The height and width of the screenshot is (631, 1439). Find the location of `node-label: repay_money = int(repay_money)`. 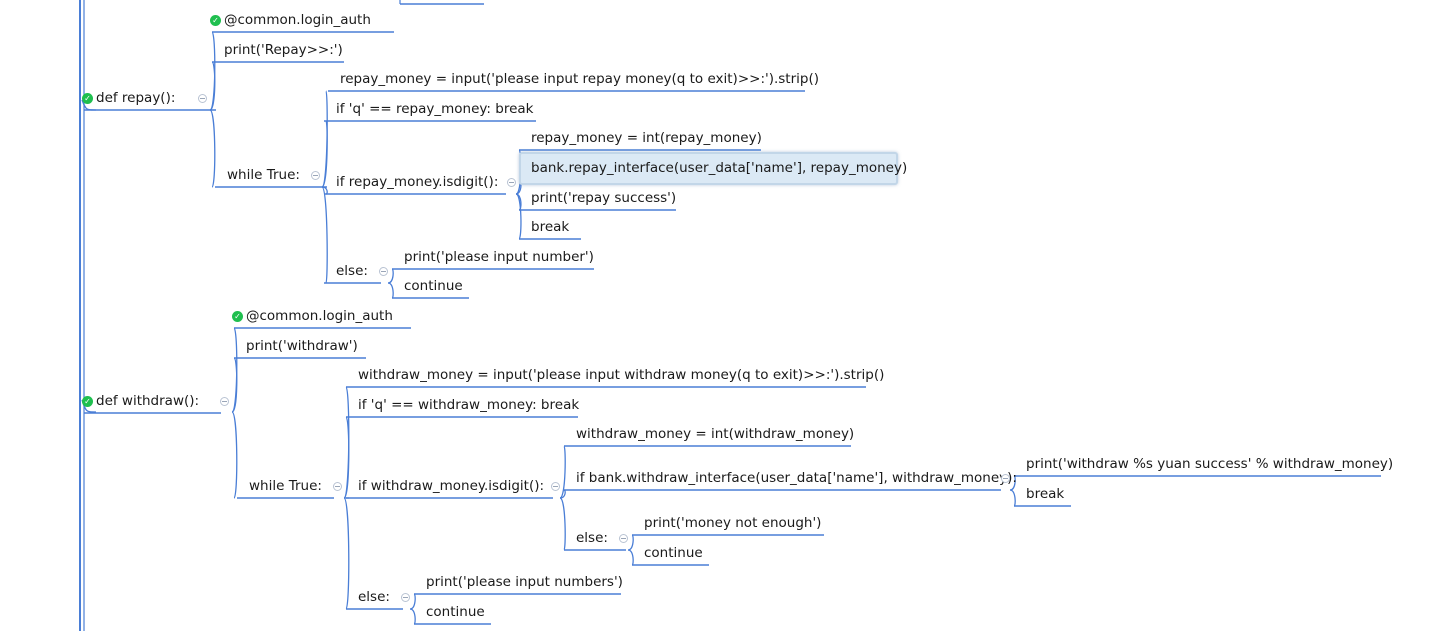

node-label: repay_money = int(repay_money) is located at coordinates (646, 138).